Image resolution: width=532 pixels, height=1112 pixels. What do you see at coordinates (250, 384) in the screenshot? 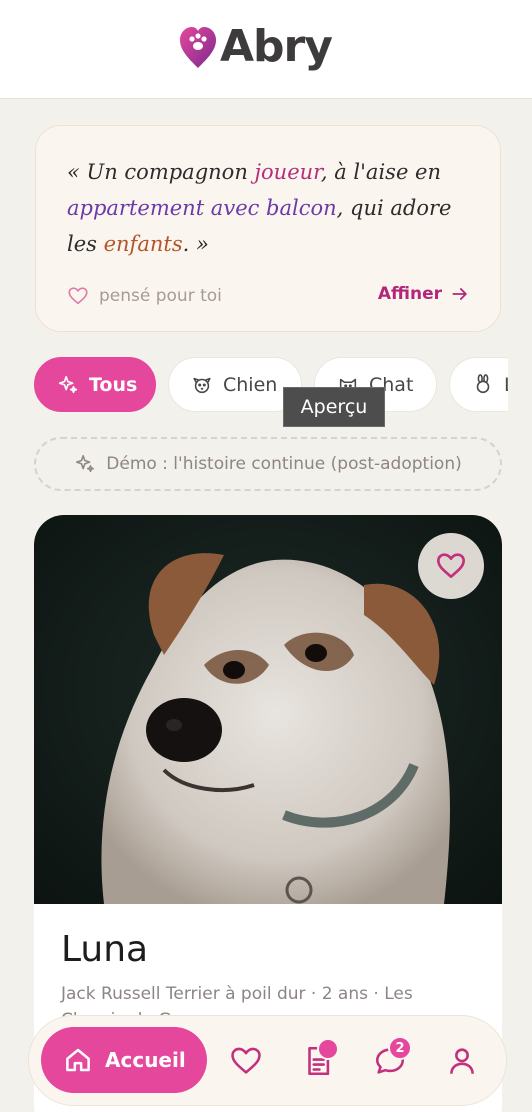
I see `filter-chip-dog-label: Chien` at bounding box center [250, 384].